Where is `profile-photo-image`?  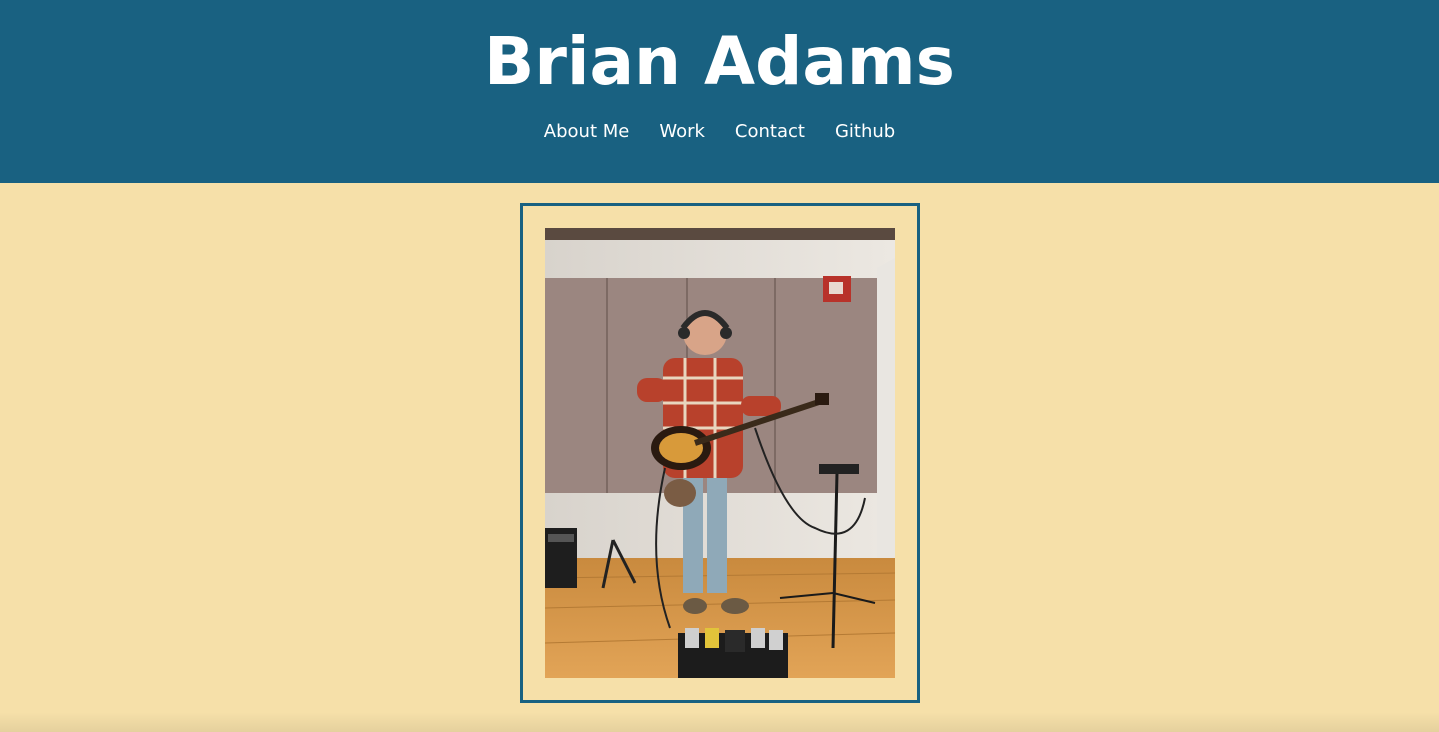 profile-photo-image is located at coordinates (720, 453).